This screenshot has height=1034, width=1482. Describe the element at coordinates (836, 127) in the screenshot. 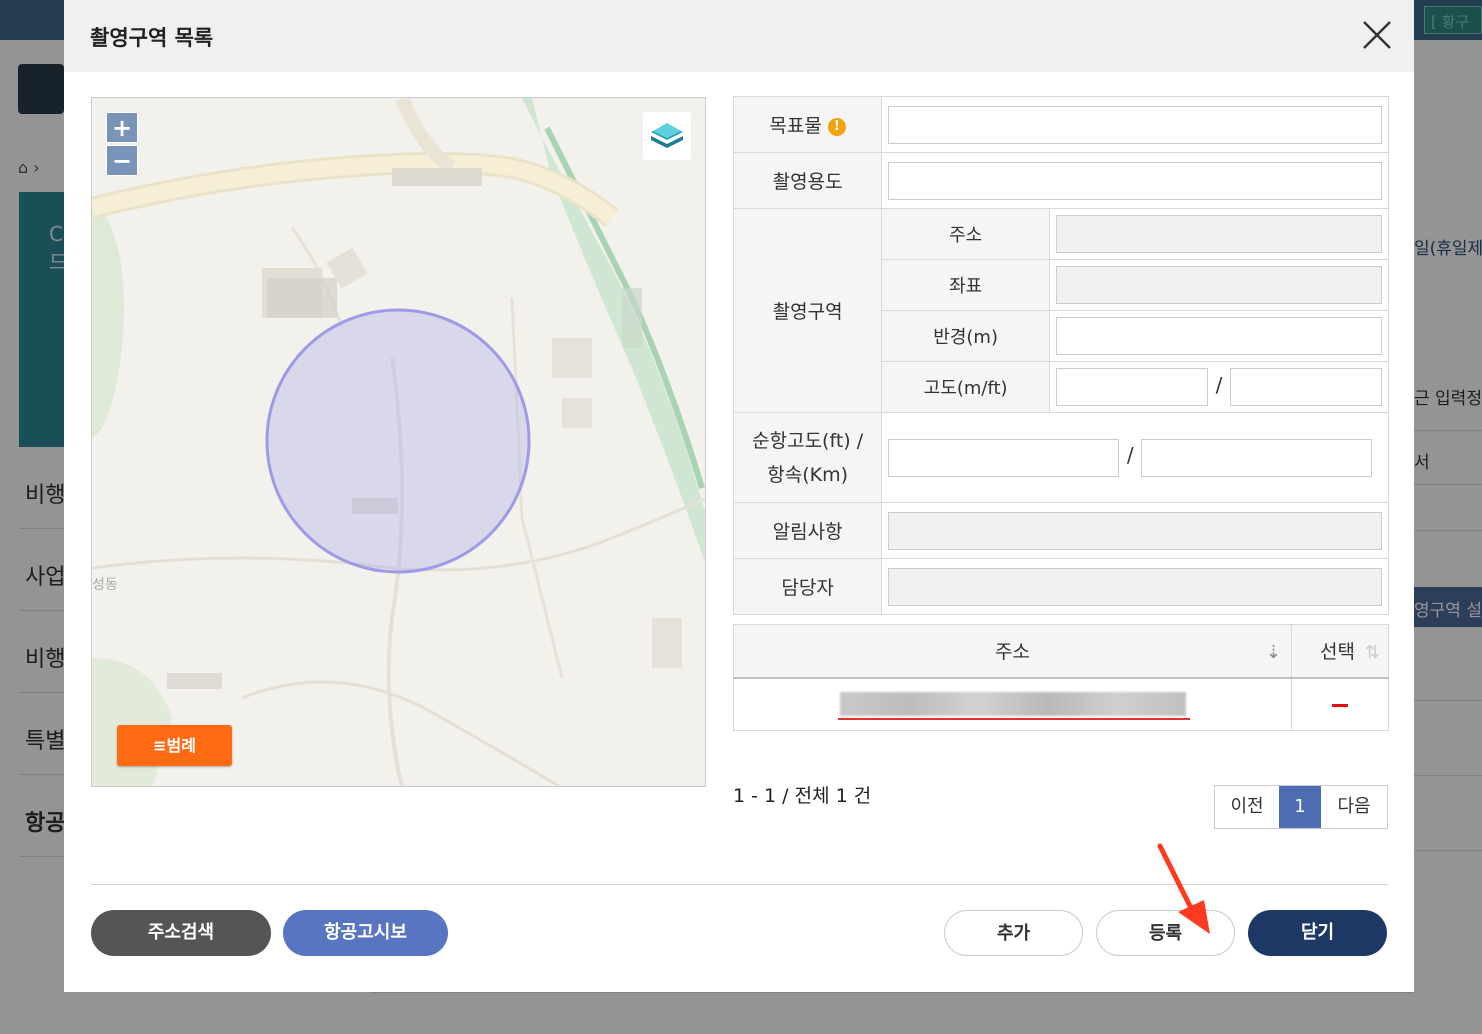

I see `warning-icon: !` at that location.